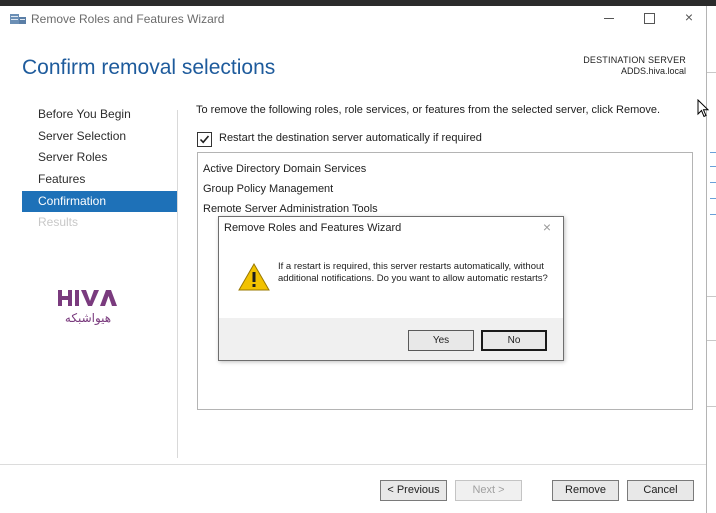 This screenshot has height=513, width=716. I want to click on mouse-cursor-icon, so click(703, 108).